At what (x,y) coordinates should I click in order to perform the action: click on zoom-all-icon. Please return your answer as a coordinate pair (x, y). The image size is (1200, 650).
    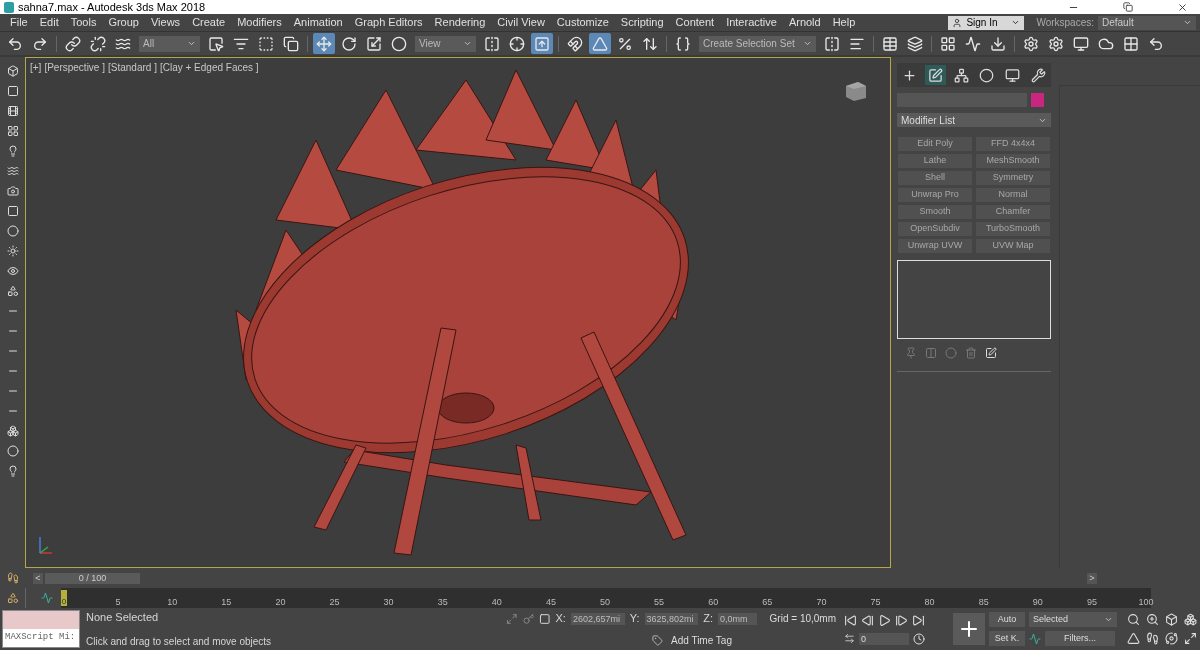
    Looking at the image, I should click on (1152, 619).